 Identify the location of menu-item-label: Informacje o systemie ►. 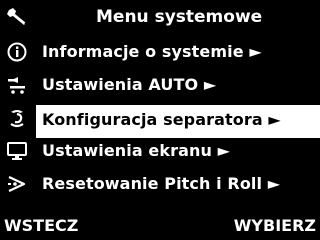
(152, 51).